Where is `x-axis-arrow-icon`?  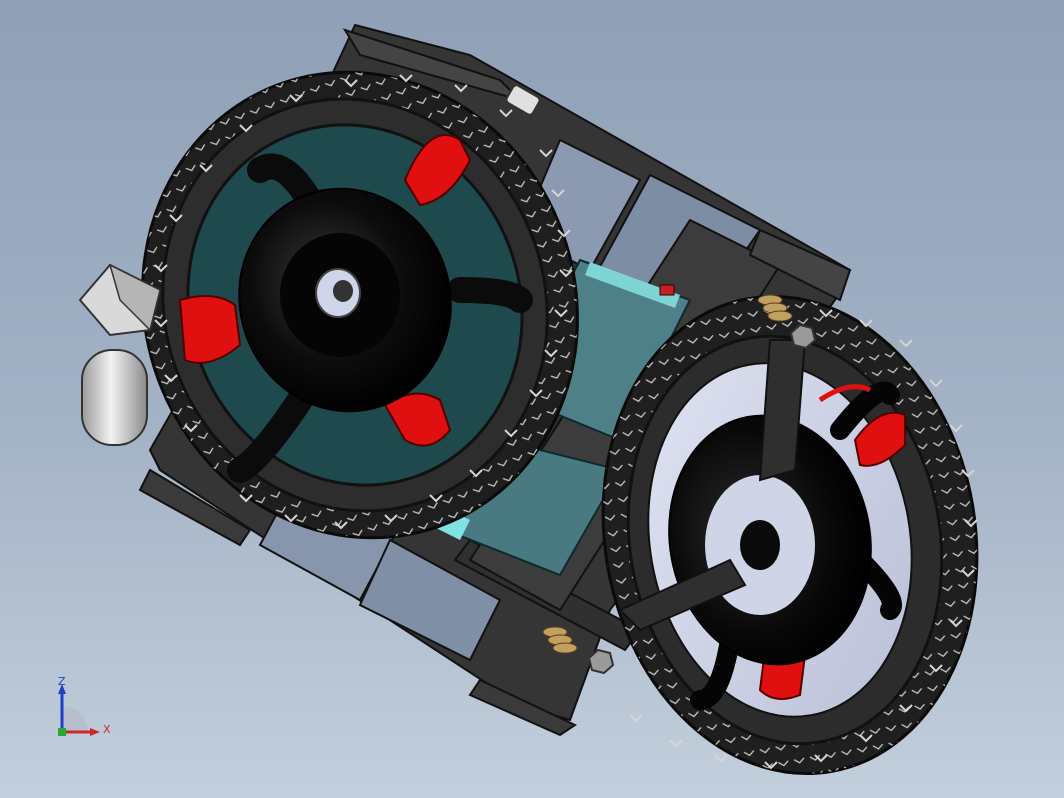
x-axis-arrow-icon is located at coordinates (95, 732).